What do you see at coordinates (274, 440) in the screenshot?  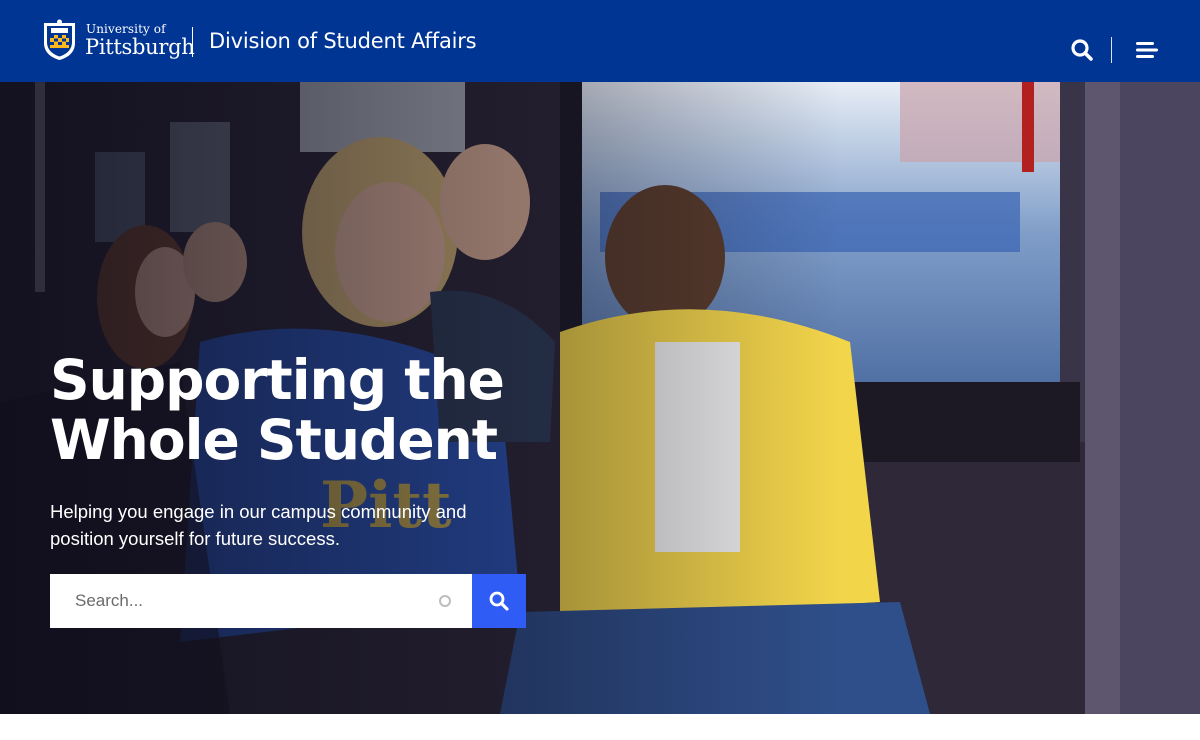 I see `hero-heading-line-2: Whole Student` at bounding box center [274, 440].